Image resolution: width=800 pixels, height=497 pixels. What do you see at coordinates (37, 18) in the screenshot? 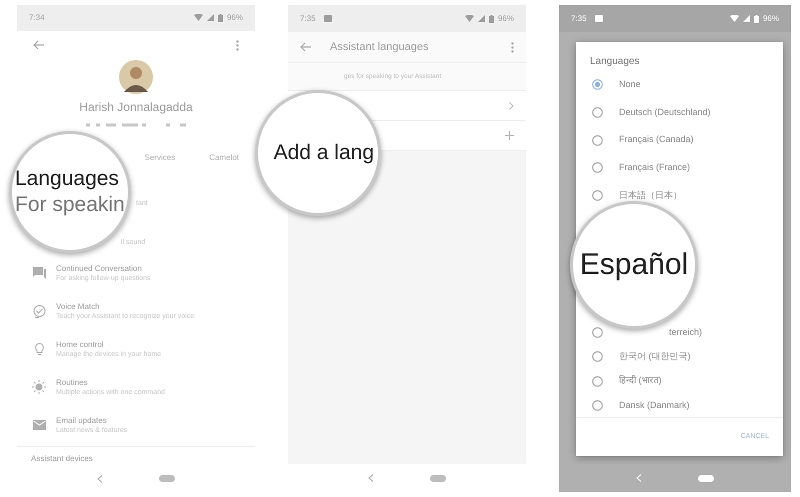
I see `clock: 7:34` at bounding box center [37, 18].